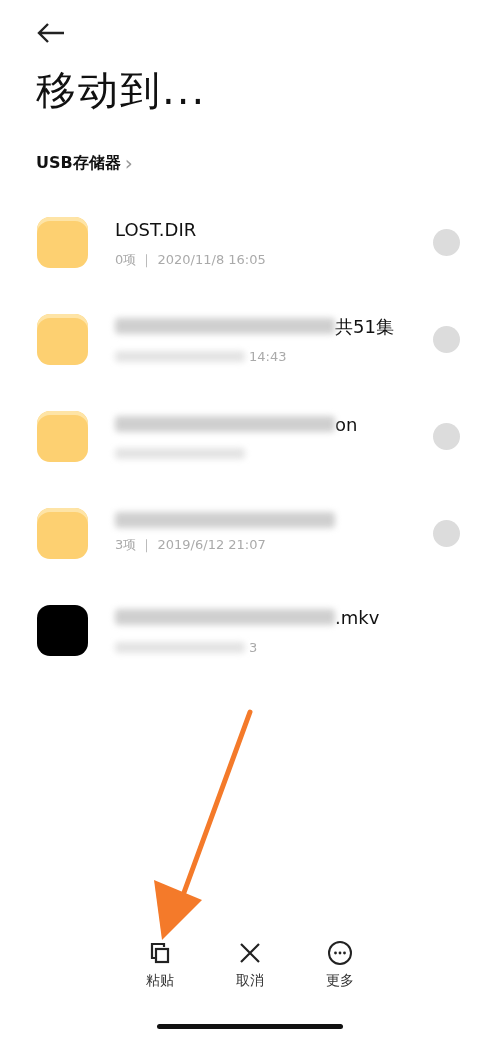 This screenshot has height=1039, width=500. I want to click on cancel-button: 取消, so click(250, 965).